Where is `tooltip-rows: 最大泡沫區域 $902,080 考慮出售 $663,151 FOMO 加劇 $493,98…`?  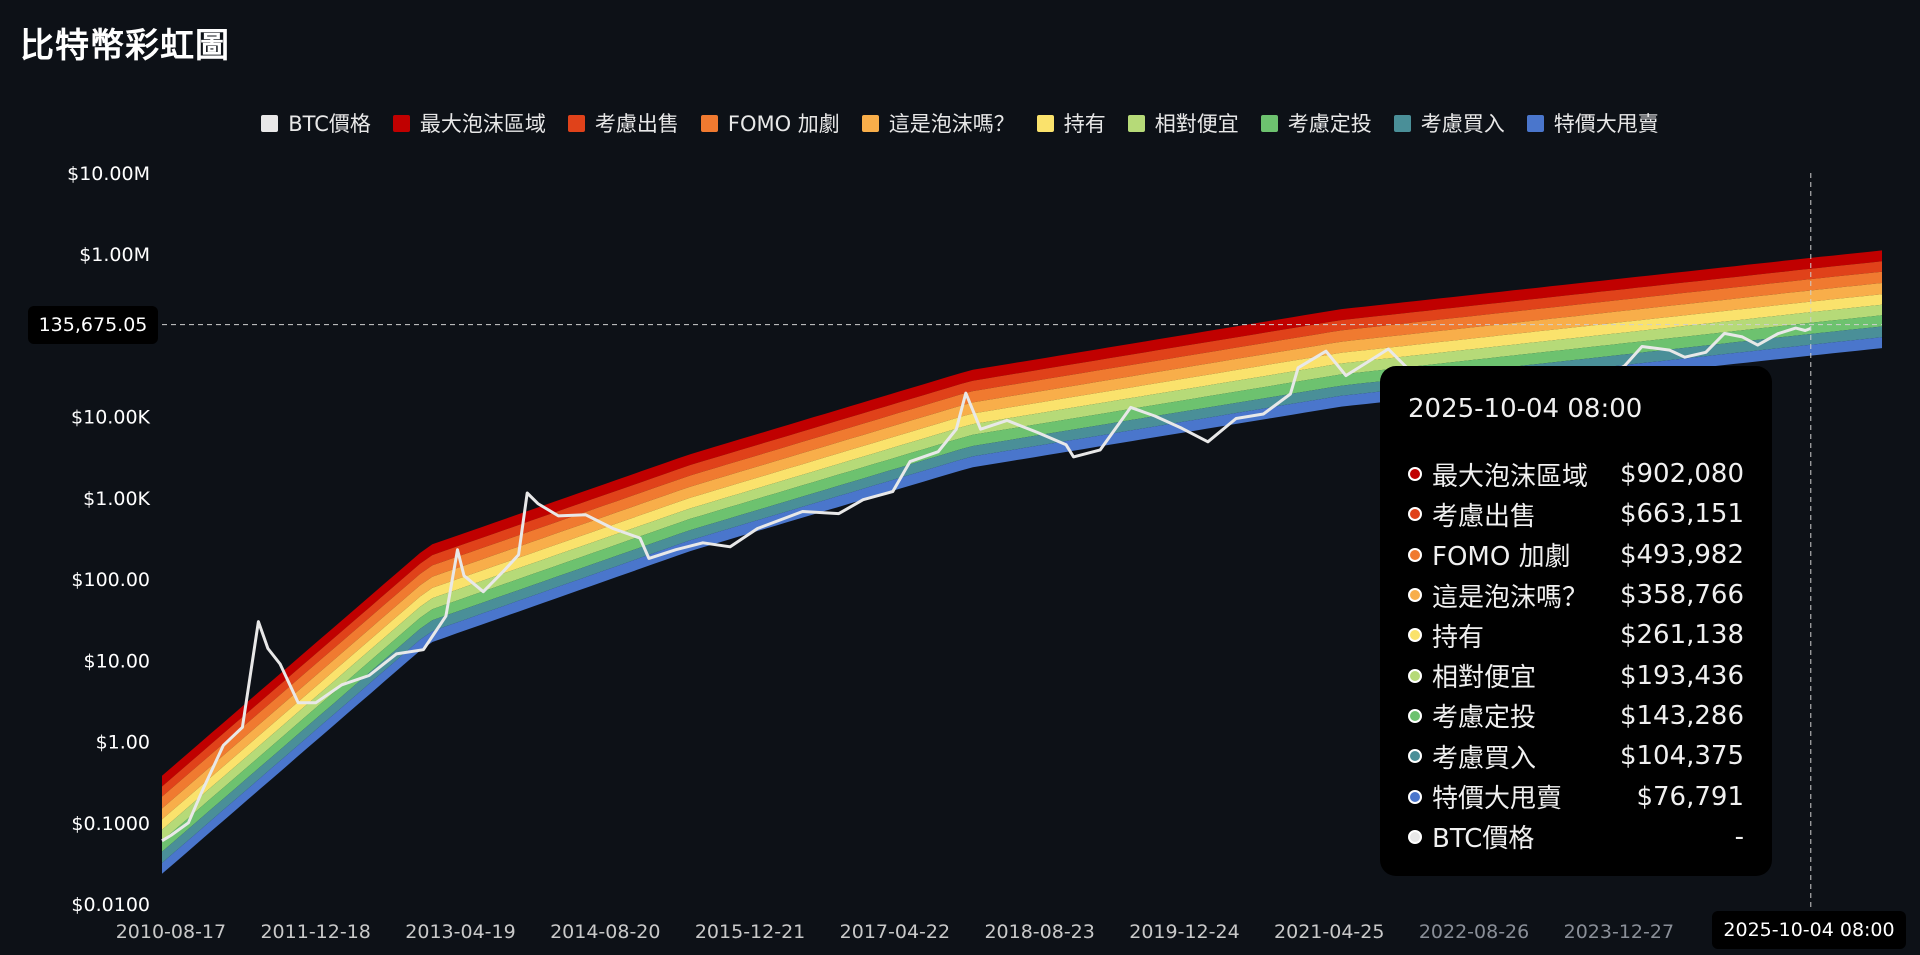
tooltip-rows: 最大泡沫區域 $902,080 考慮出售 $663,151 FOMO 加劇 $493,98… is located at coordinates (1576, 655).